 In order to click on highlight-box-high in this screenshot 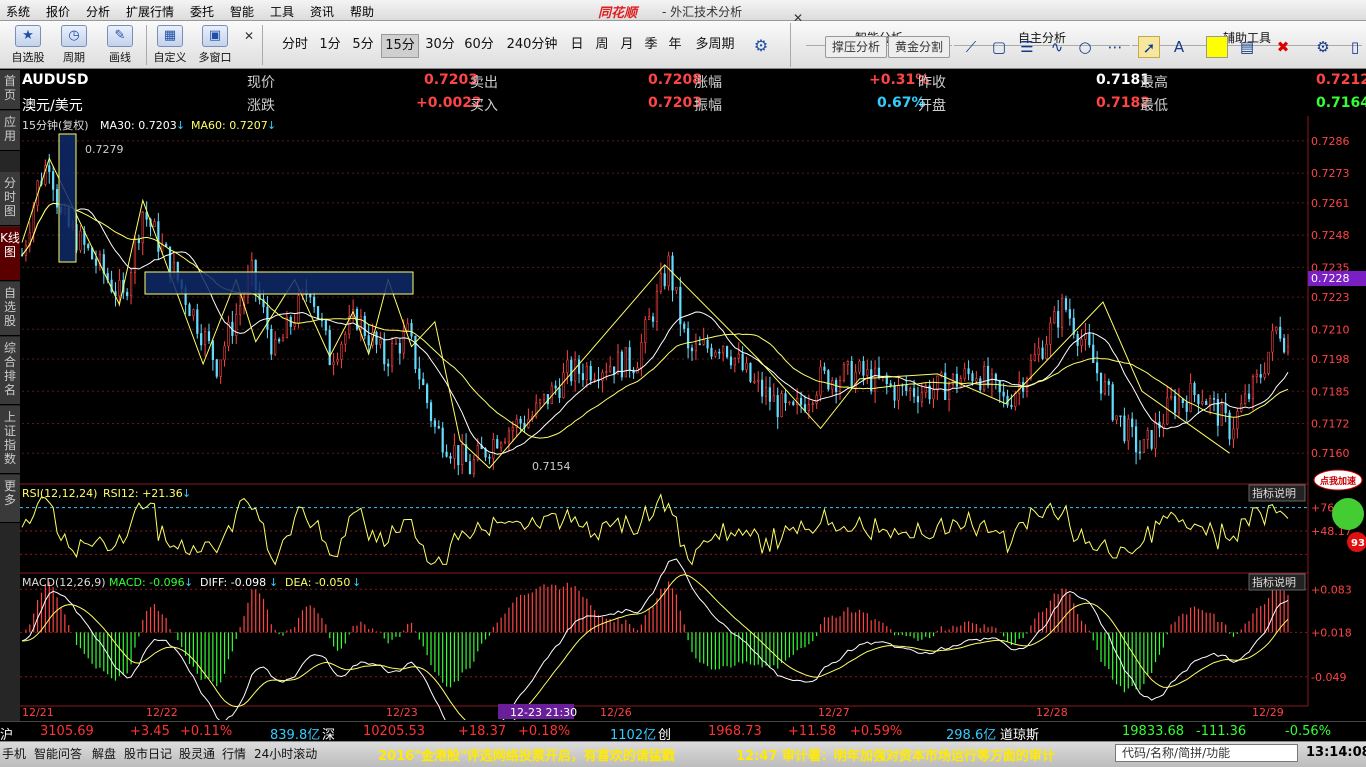, I will do `click(67, 198)`.